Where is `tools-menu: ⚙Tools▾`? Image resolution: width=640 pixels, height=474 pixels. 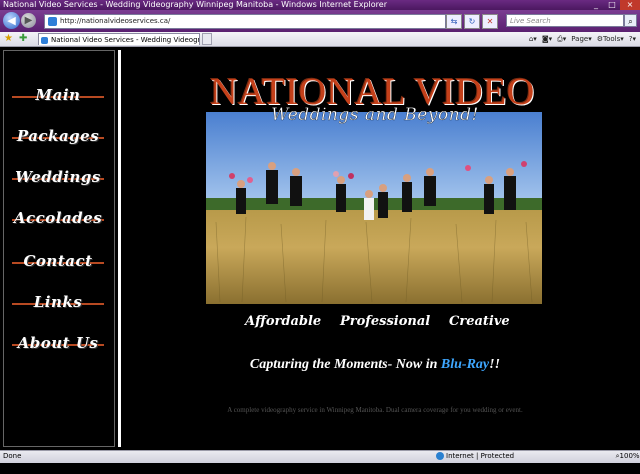 tools-menu: ⚙Tools▾ is located at coordinates (610, 39).